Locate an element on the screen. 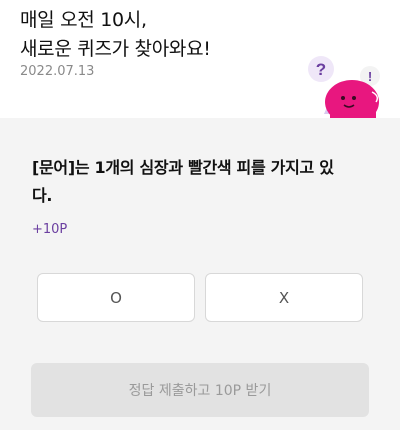  exclamation-mark-text: ! is located at coordinates (370, 76).